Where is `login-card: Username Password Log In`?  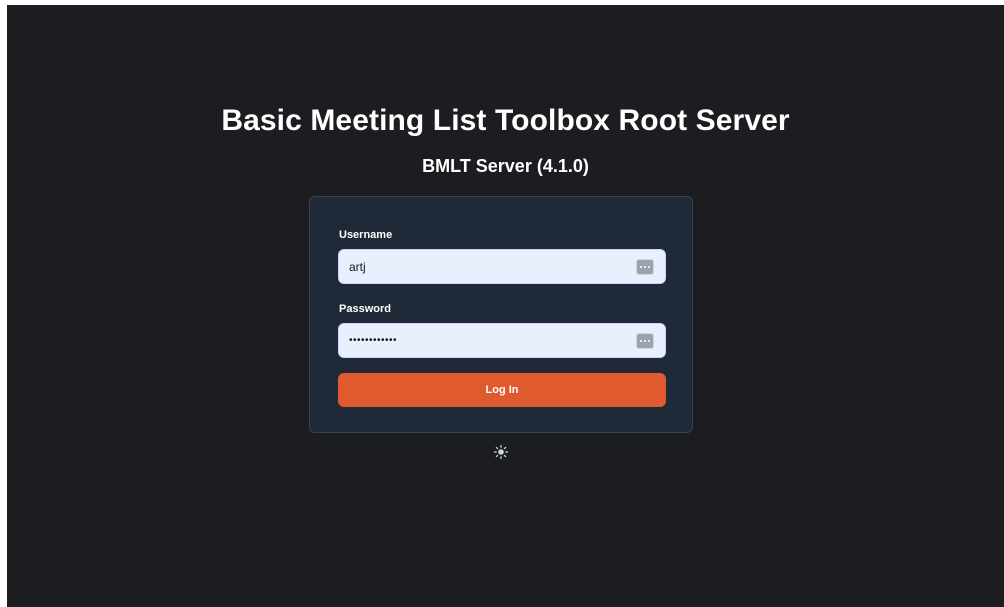 login-card: Username Password Log In is located at coordinates (501, 314).